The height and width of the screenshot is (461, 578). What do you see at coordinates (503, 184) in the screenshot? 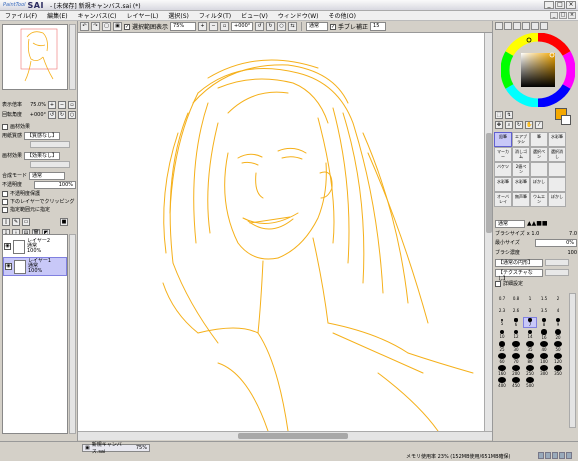
I see `tool-watercolor-2: 水彩筆` at bounding box center [503, 184].